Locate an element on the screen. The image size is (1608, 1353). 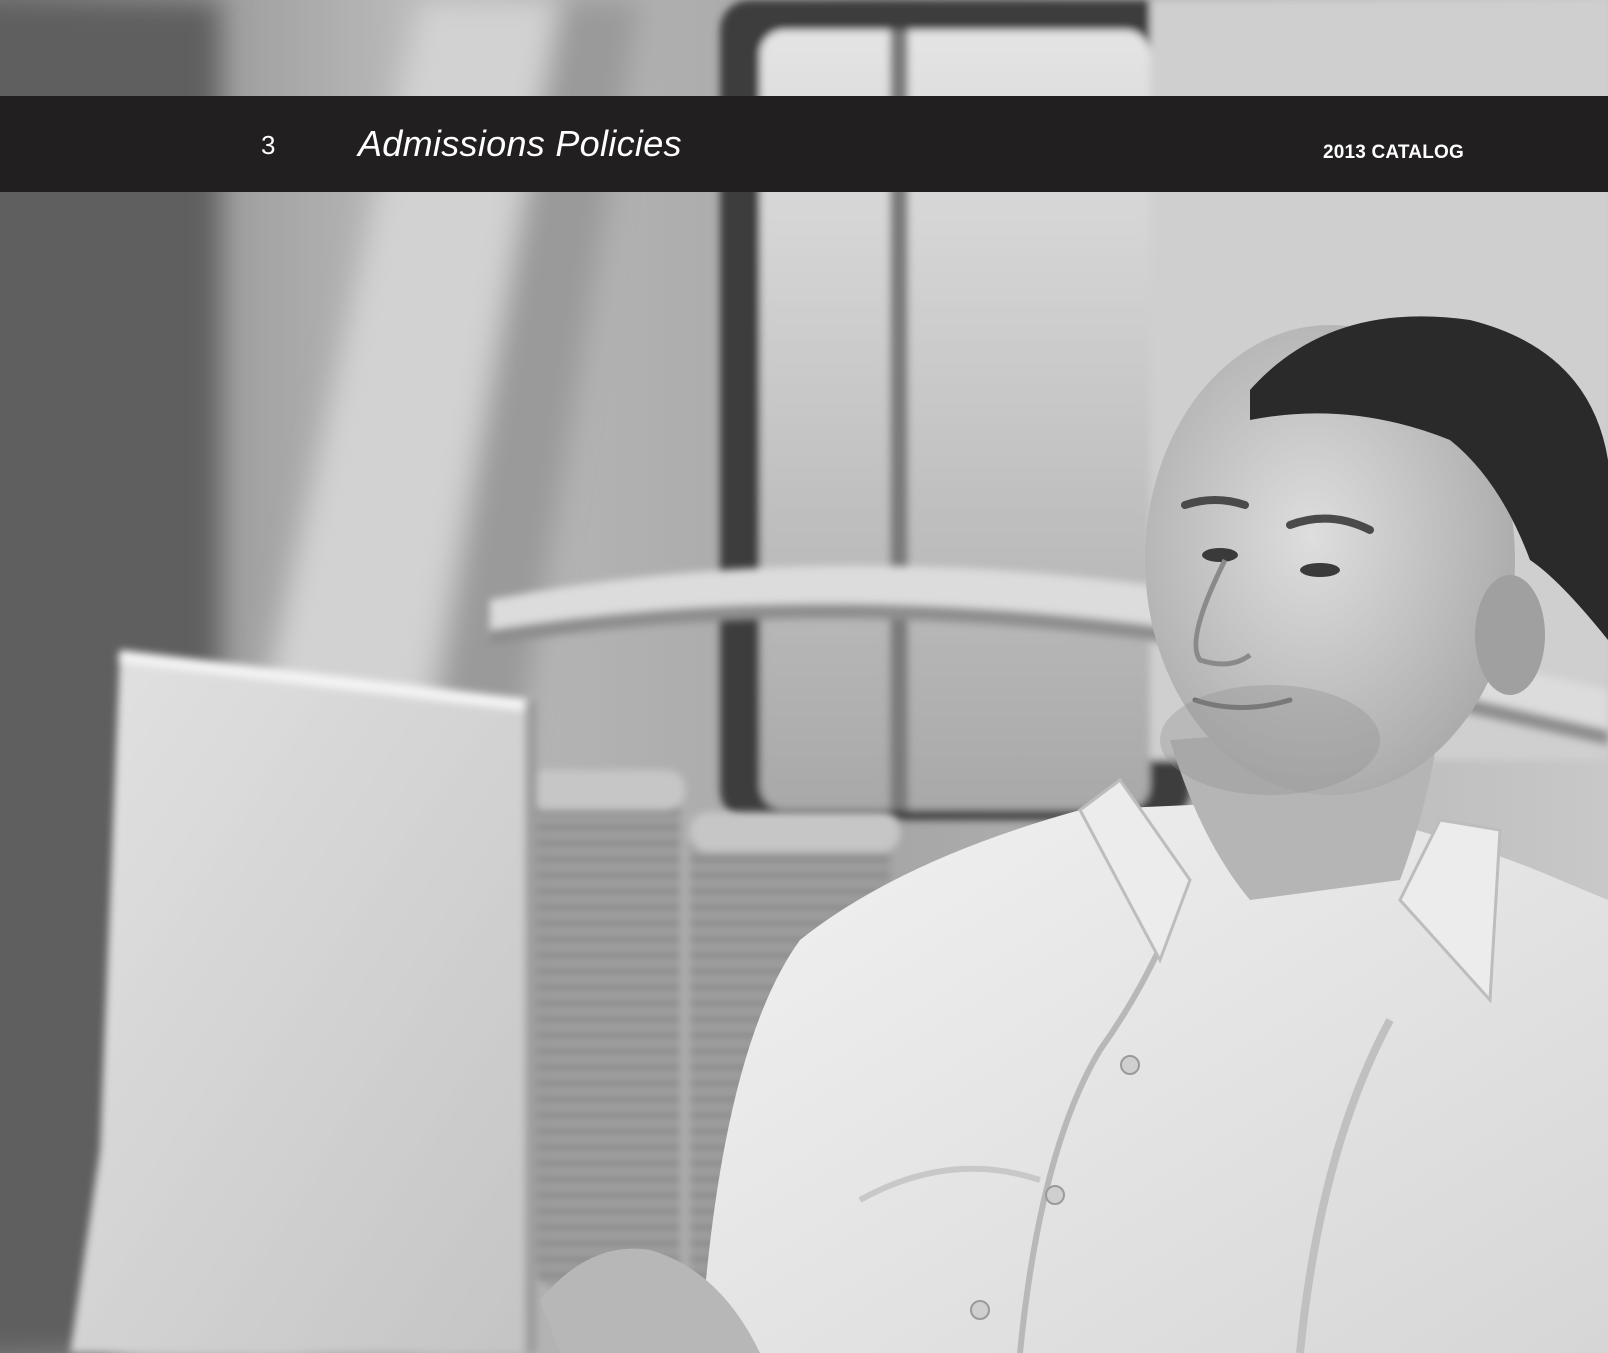
chapter-header-band: 3 Admissions Policies 2013 CATALOG is located at coordinates (804, 144).